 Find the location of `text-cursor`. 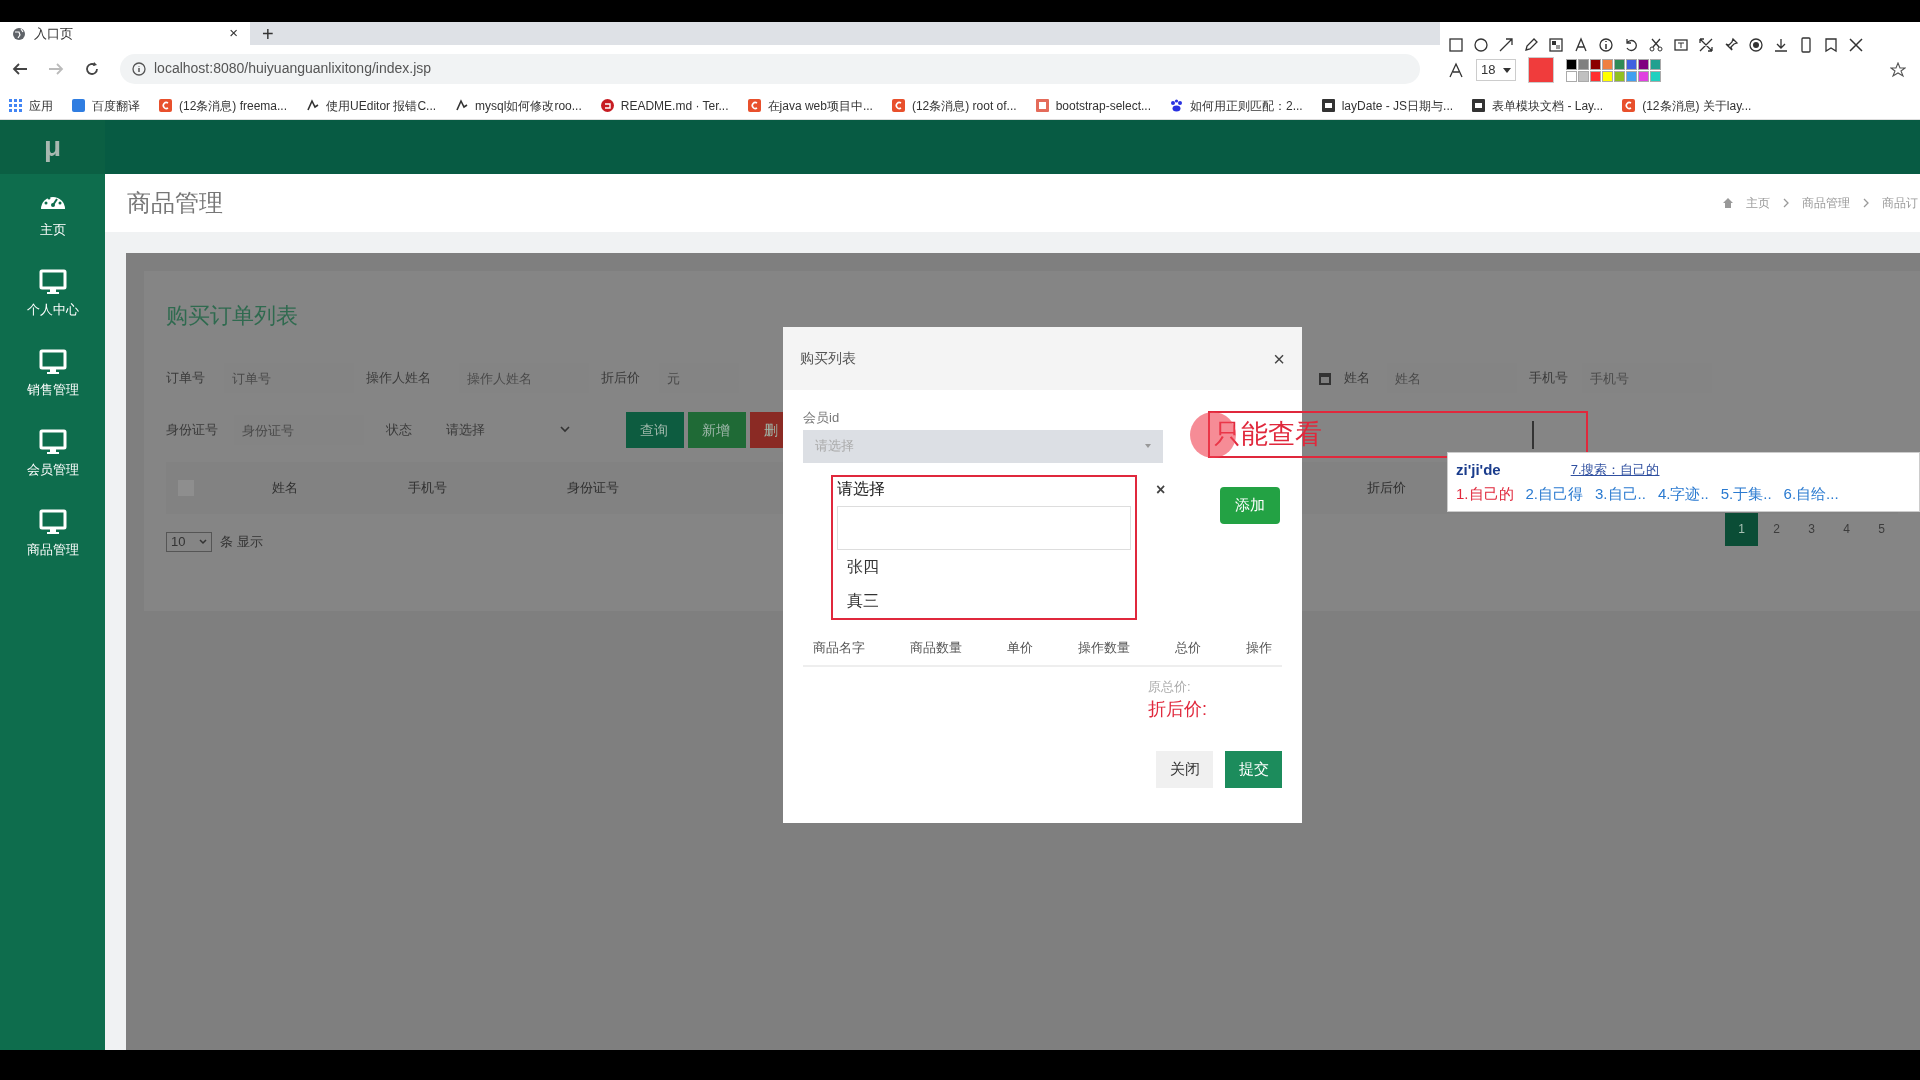

text-cursor is located at coordinates (1533, 435).